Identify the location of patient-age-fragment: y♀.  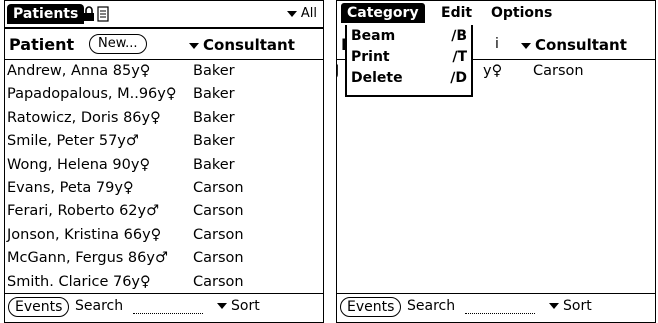
(493, 71).